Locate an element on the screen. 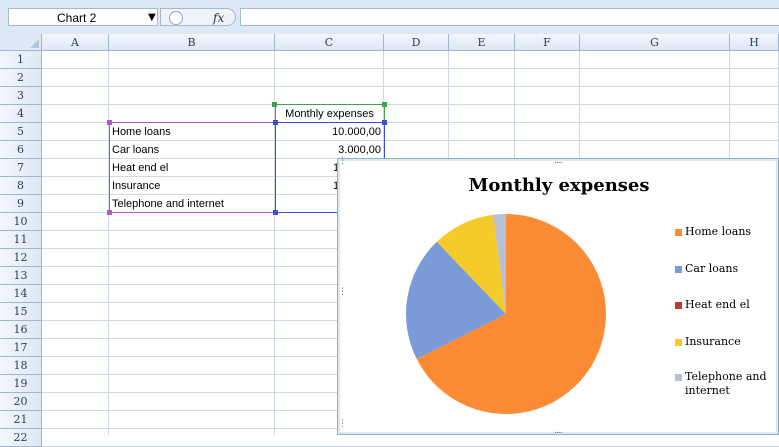  row-header-19: 19 is located at coordinates (21, 384).